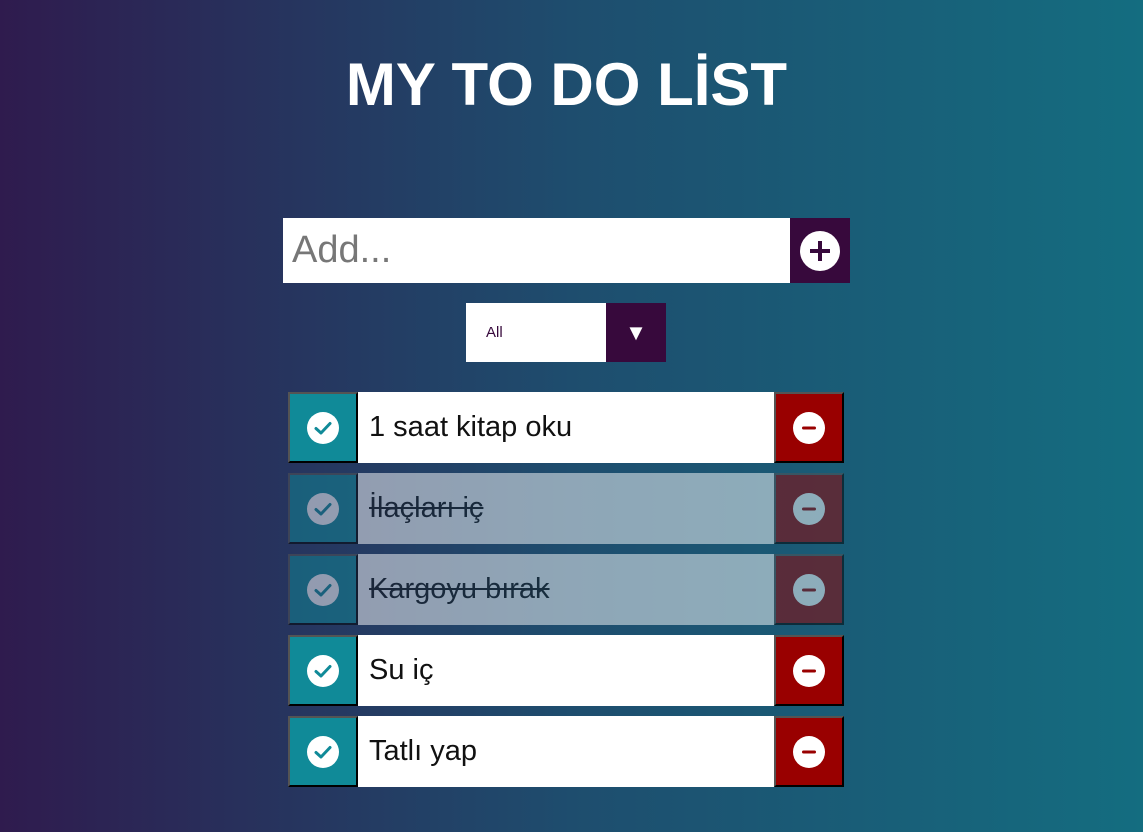 The height and width of the screenshot is (832, 1143). I want to click on add-todo-form, so click(566, 250).